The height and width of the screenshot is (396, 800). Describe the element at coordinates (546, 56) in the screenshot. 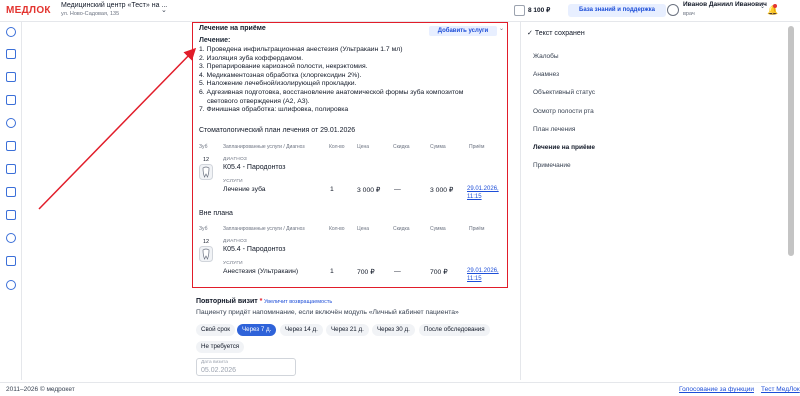

I see `nav-complaints: Жалобы` at that location.